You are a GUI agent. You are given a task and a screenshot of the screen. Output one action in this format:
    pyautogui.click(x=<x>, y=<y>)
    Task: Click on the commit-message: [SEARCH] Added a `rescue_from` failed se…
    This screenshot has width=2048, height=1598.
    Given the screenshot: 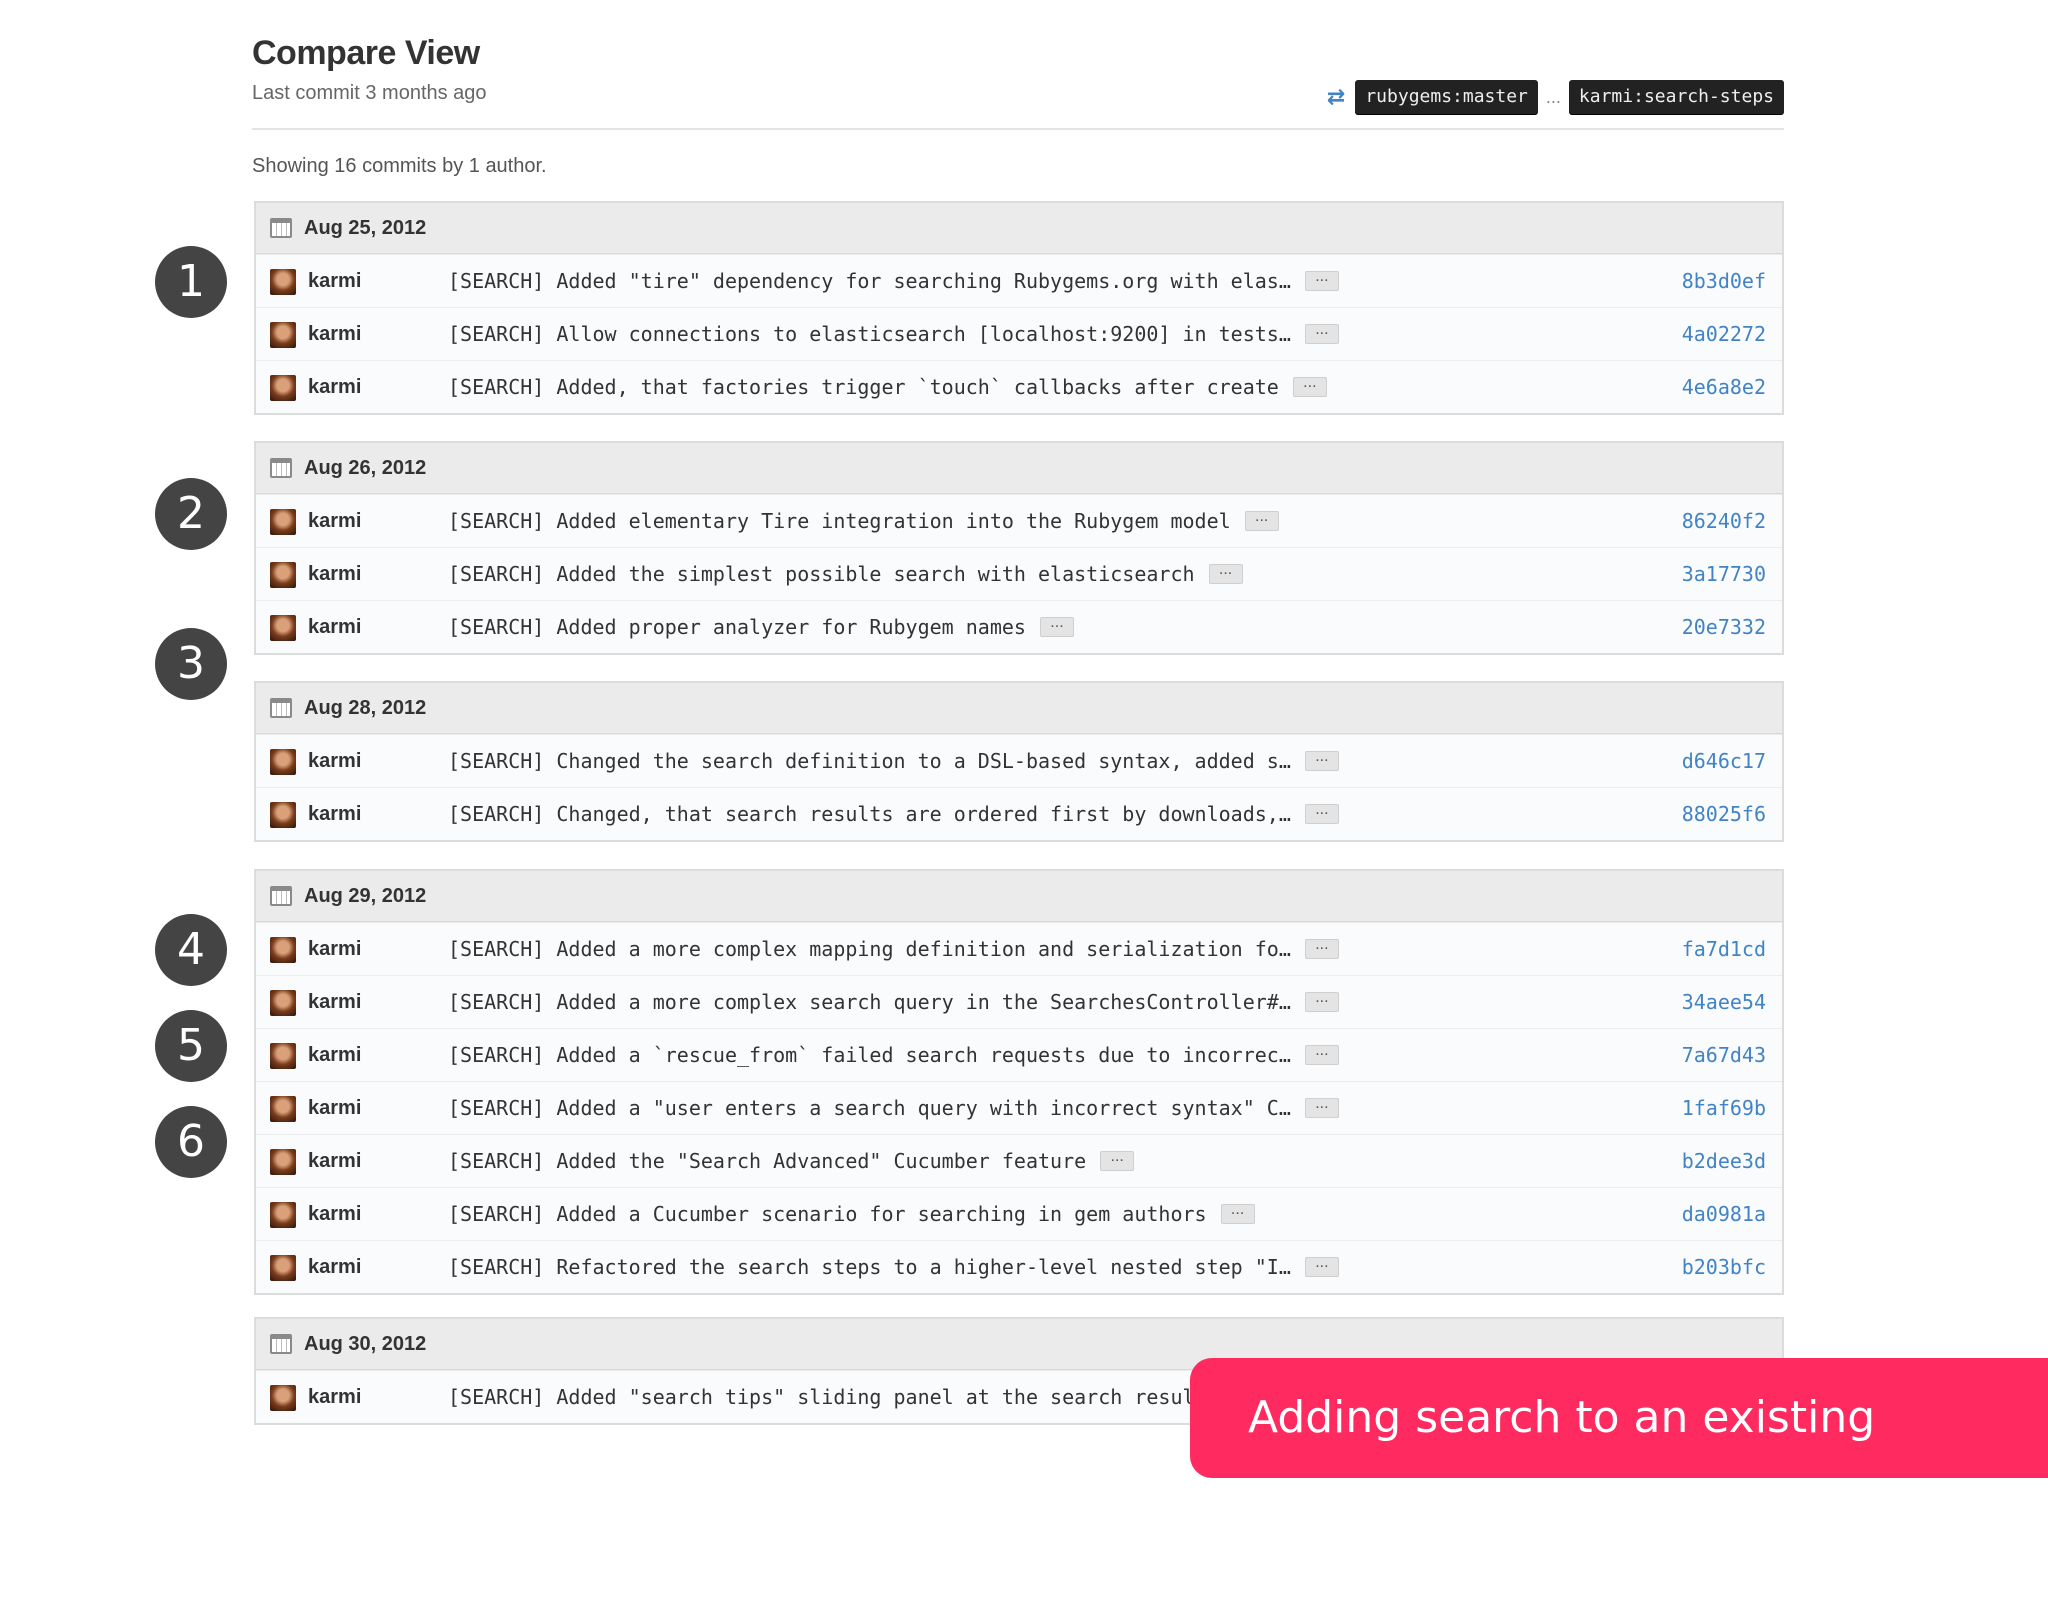 What is the action you would take?
    pyautogui.click(x=869, y=1055)
    